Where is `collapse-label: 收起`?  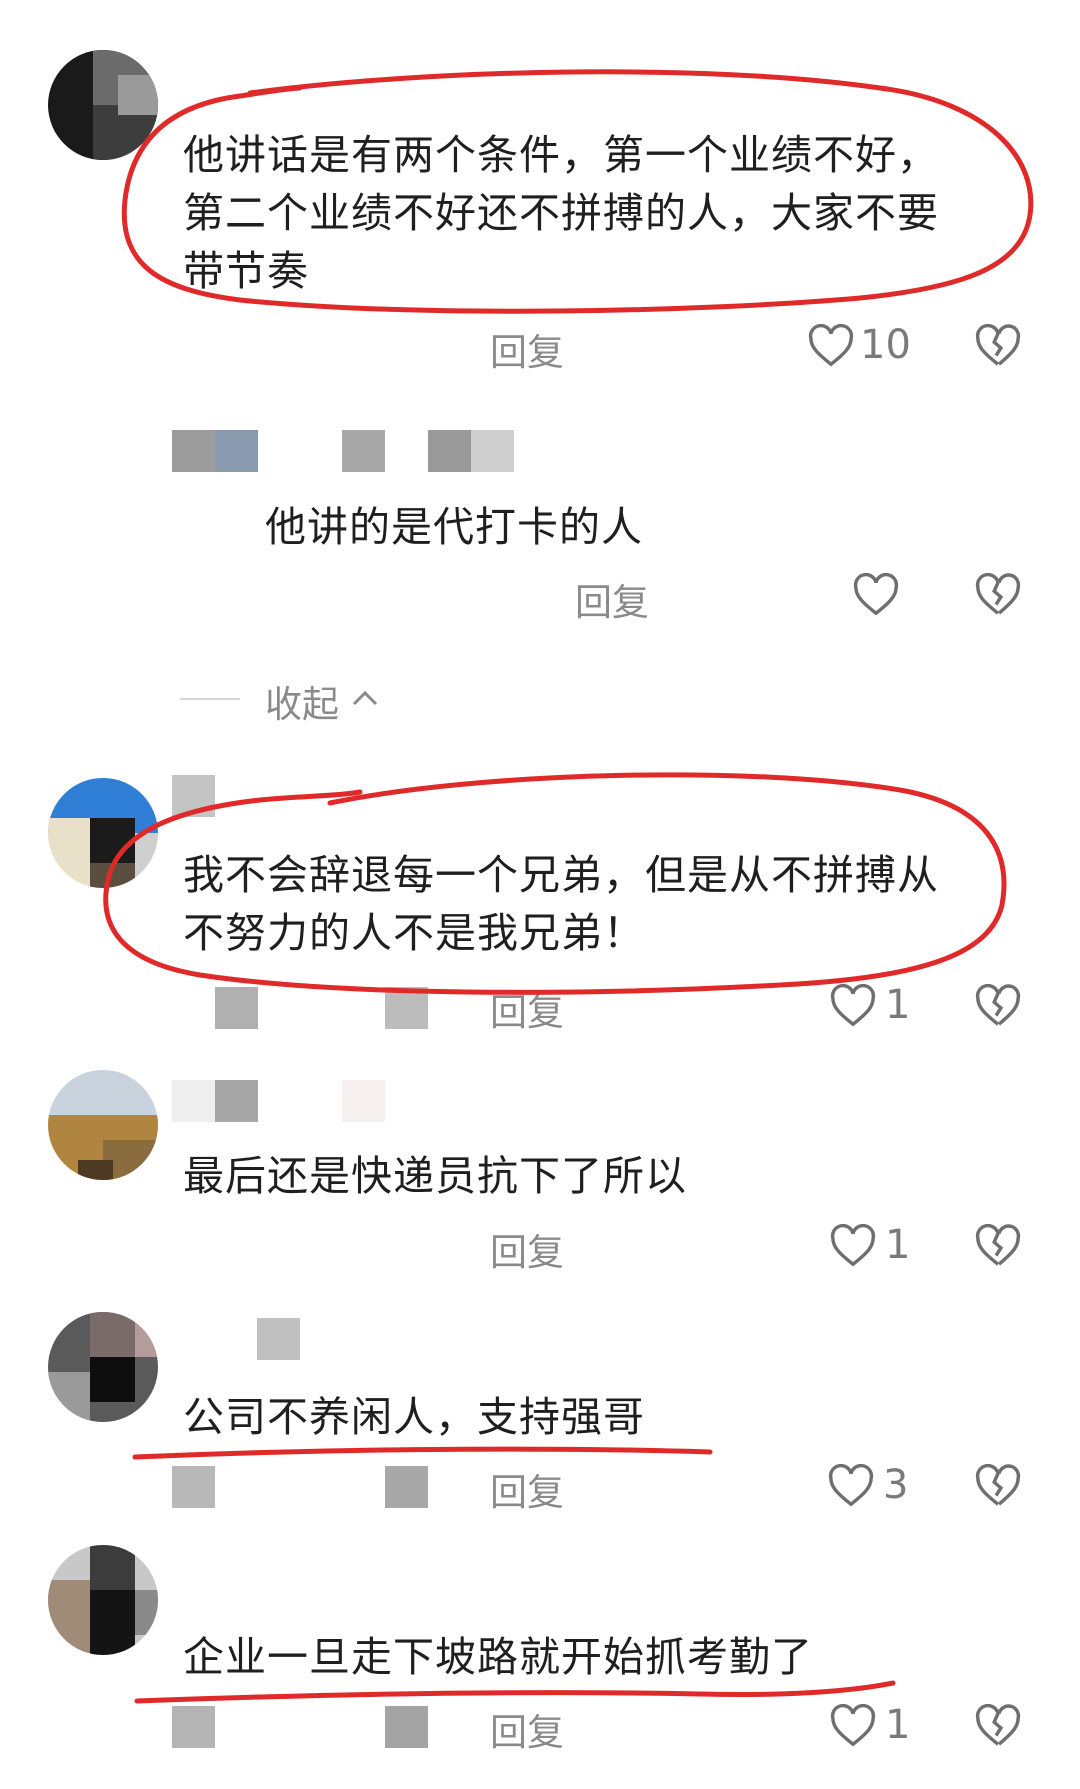 collapse-label: 收起 is located at coordinates (302, 701).